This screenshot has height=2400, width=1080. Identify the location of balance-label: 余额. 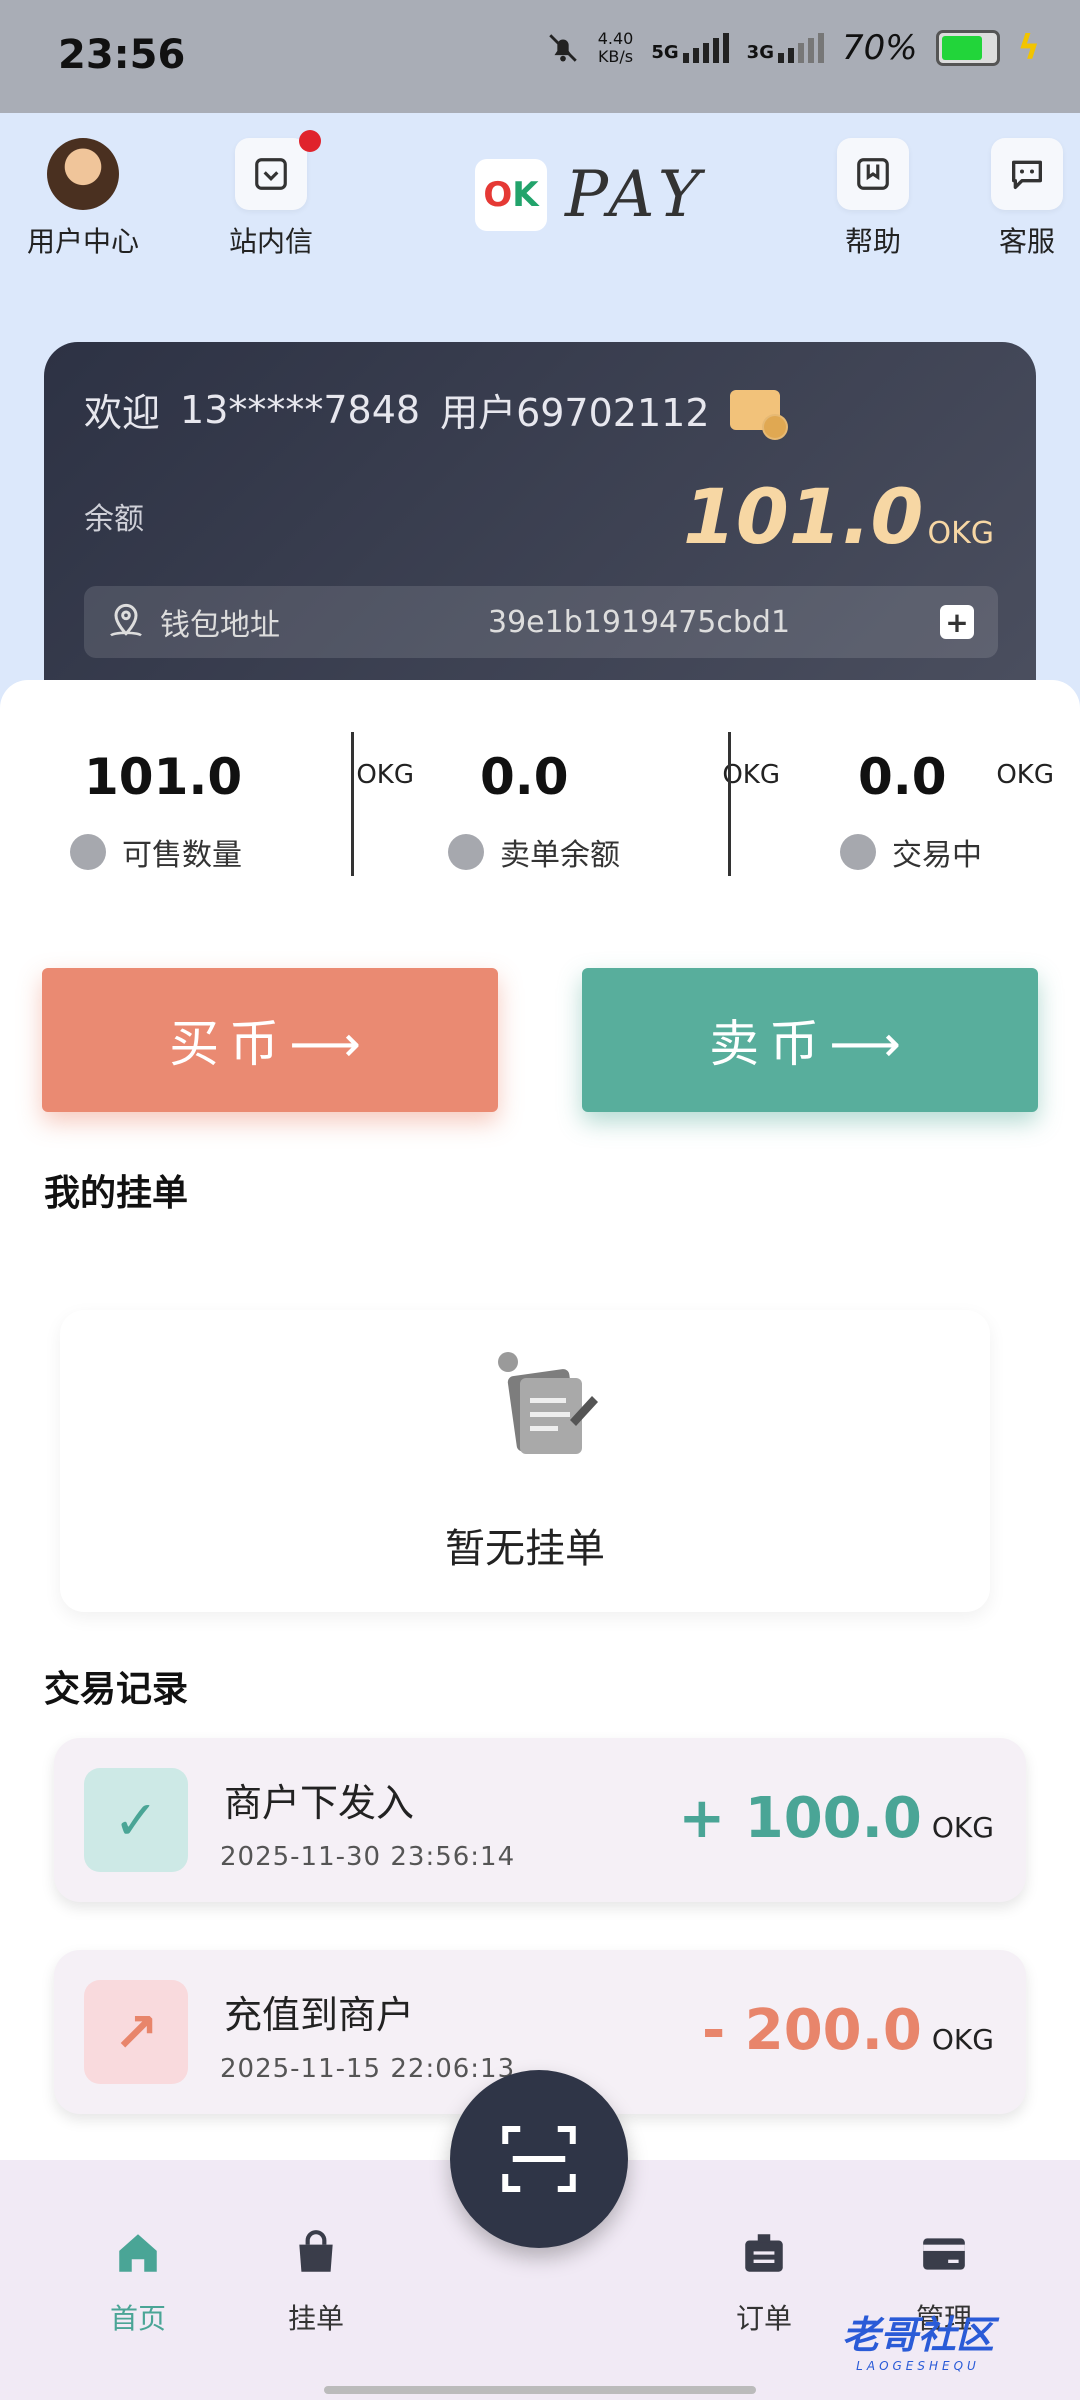
(114, 519).